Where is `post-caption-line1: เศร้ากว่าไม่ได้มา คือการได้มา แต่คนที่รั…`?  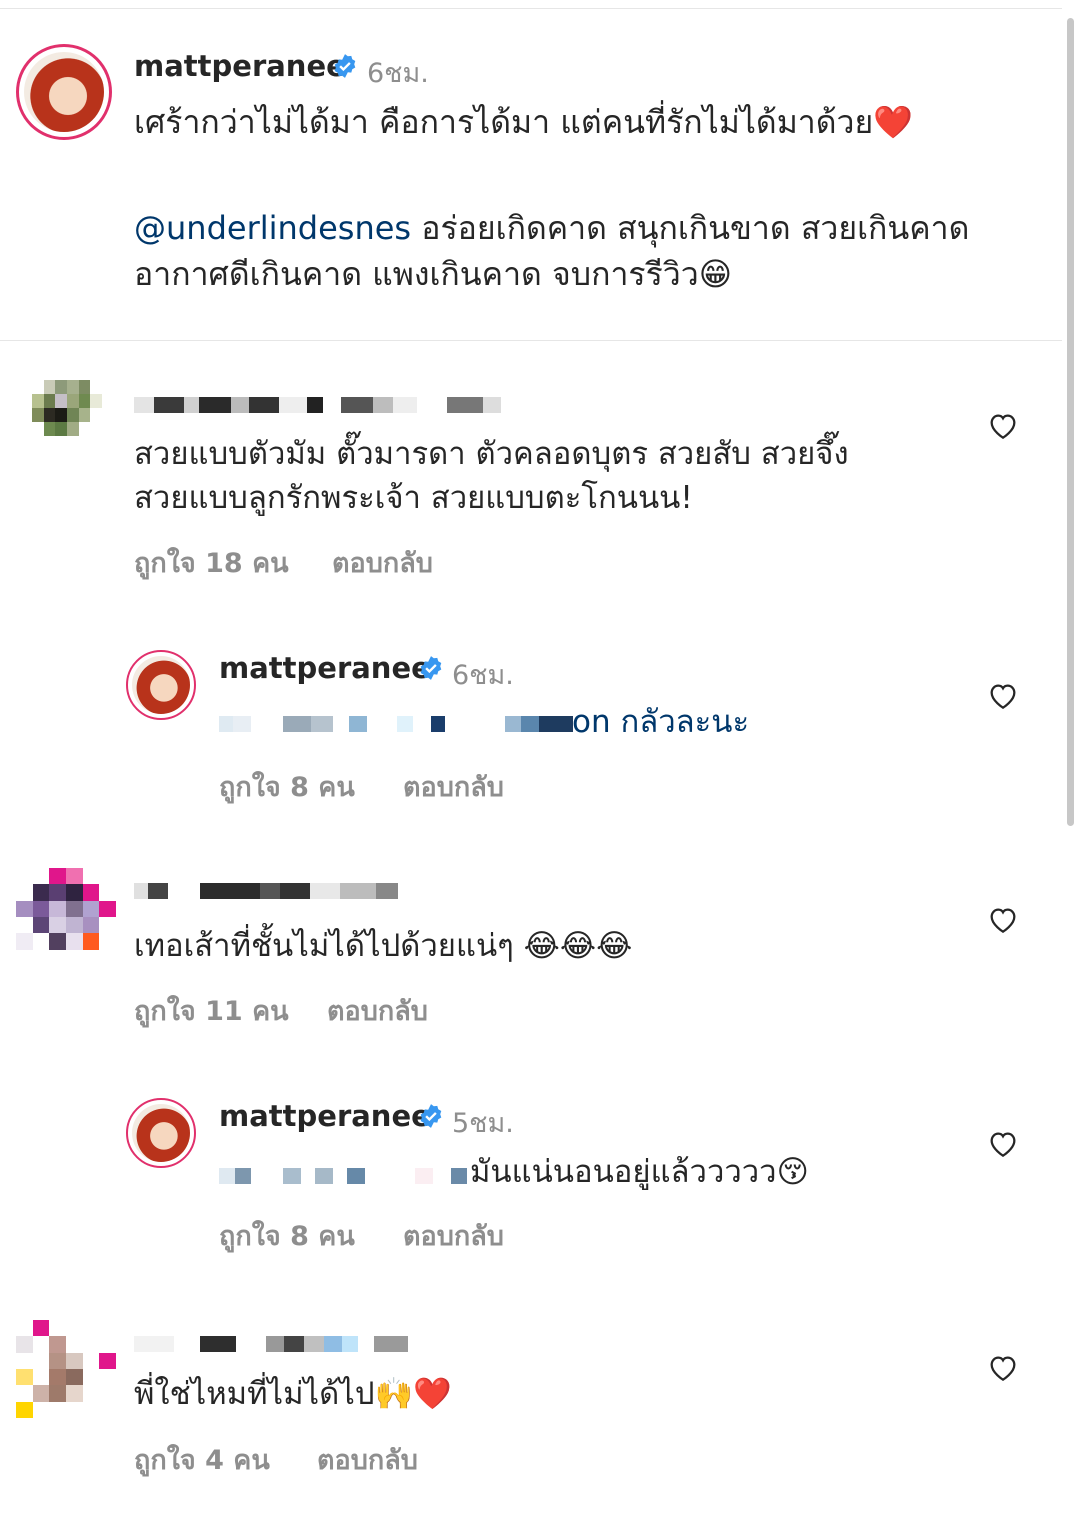 post-caption-line1: เศร้ากว่าไม่ได้มา คือการได้มา แต่คนที่รั… is located at coordinates (524, 122).